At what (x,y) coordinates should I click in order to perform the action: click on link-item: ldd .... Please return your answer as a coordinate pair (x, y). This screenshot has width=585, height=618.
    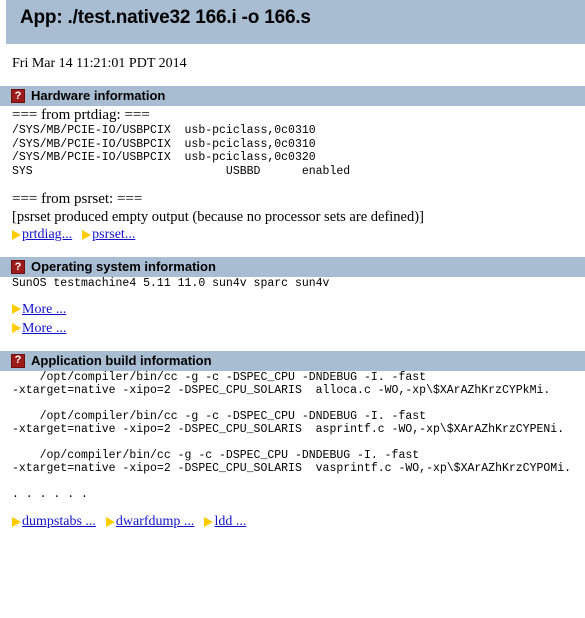
    Looking at the image, I should click on (225, 521).